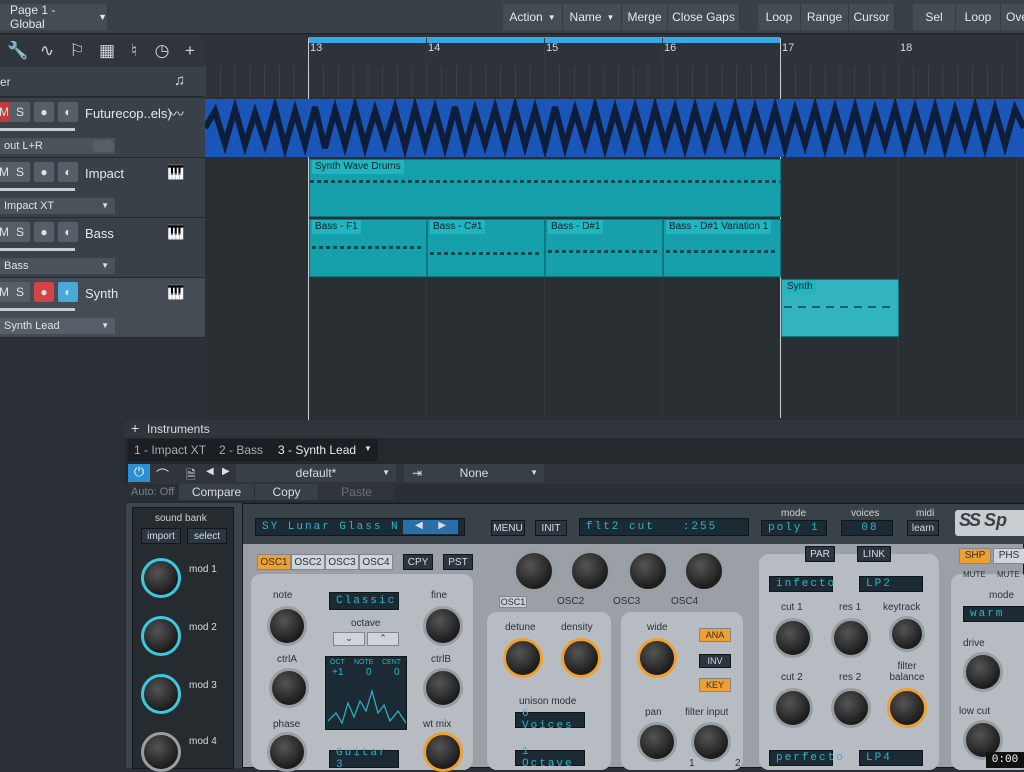  What do you see at coordinates (135, 428) in the screenshot?
I see `add-icon: +` at bounding box center [135, 428].